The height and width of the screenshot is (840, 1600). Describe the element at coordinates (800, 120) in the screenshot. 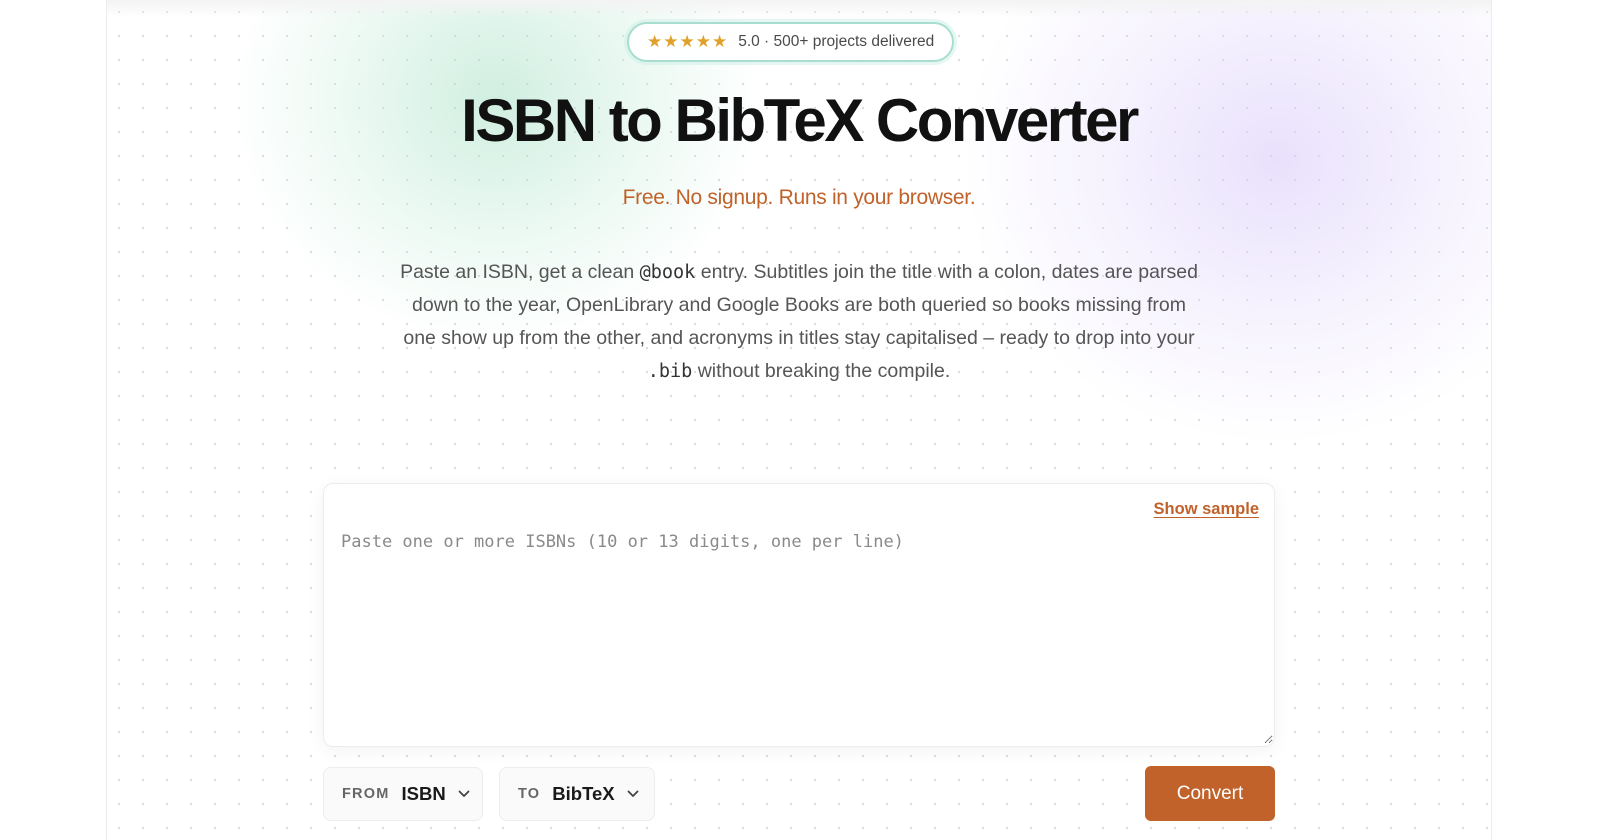

I see `page-title: ISBN to BibTeX Converter` at that location.